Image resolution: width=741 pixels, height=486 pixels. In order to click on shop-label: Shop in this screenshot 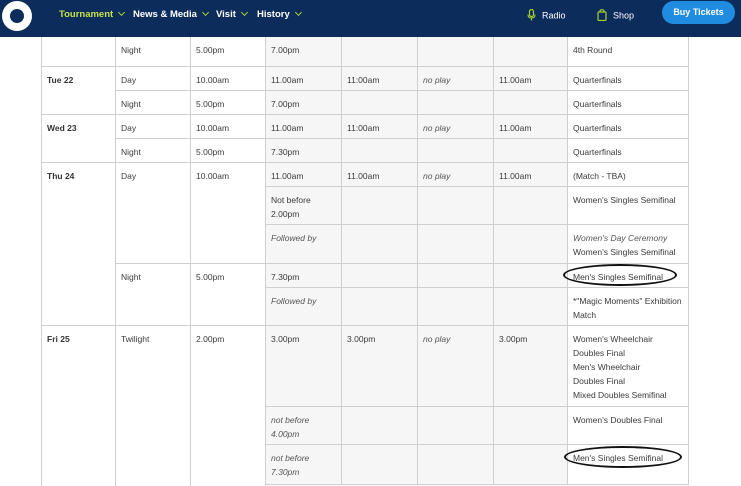, I will do `click(624, 15)`.